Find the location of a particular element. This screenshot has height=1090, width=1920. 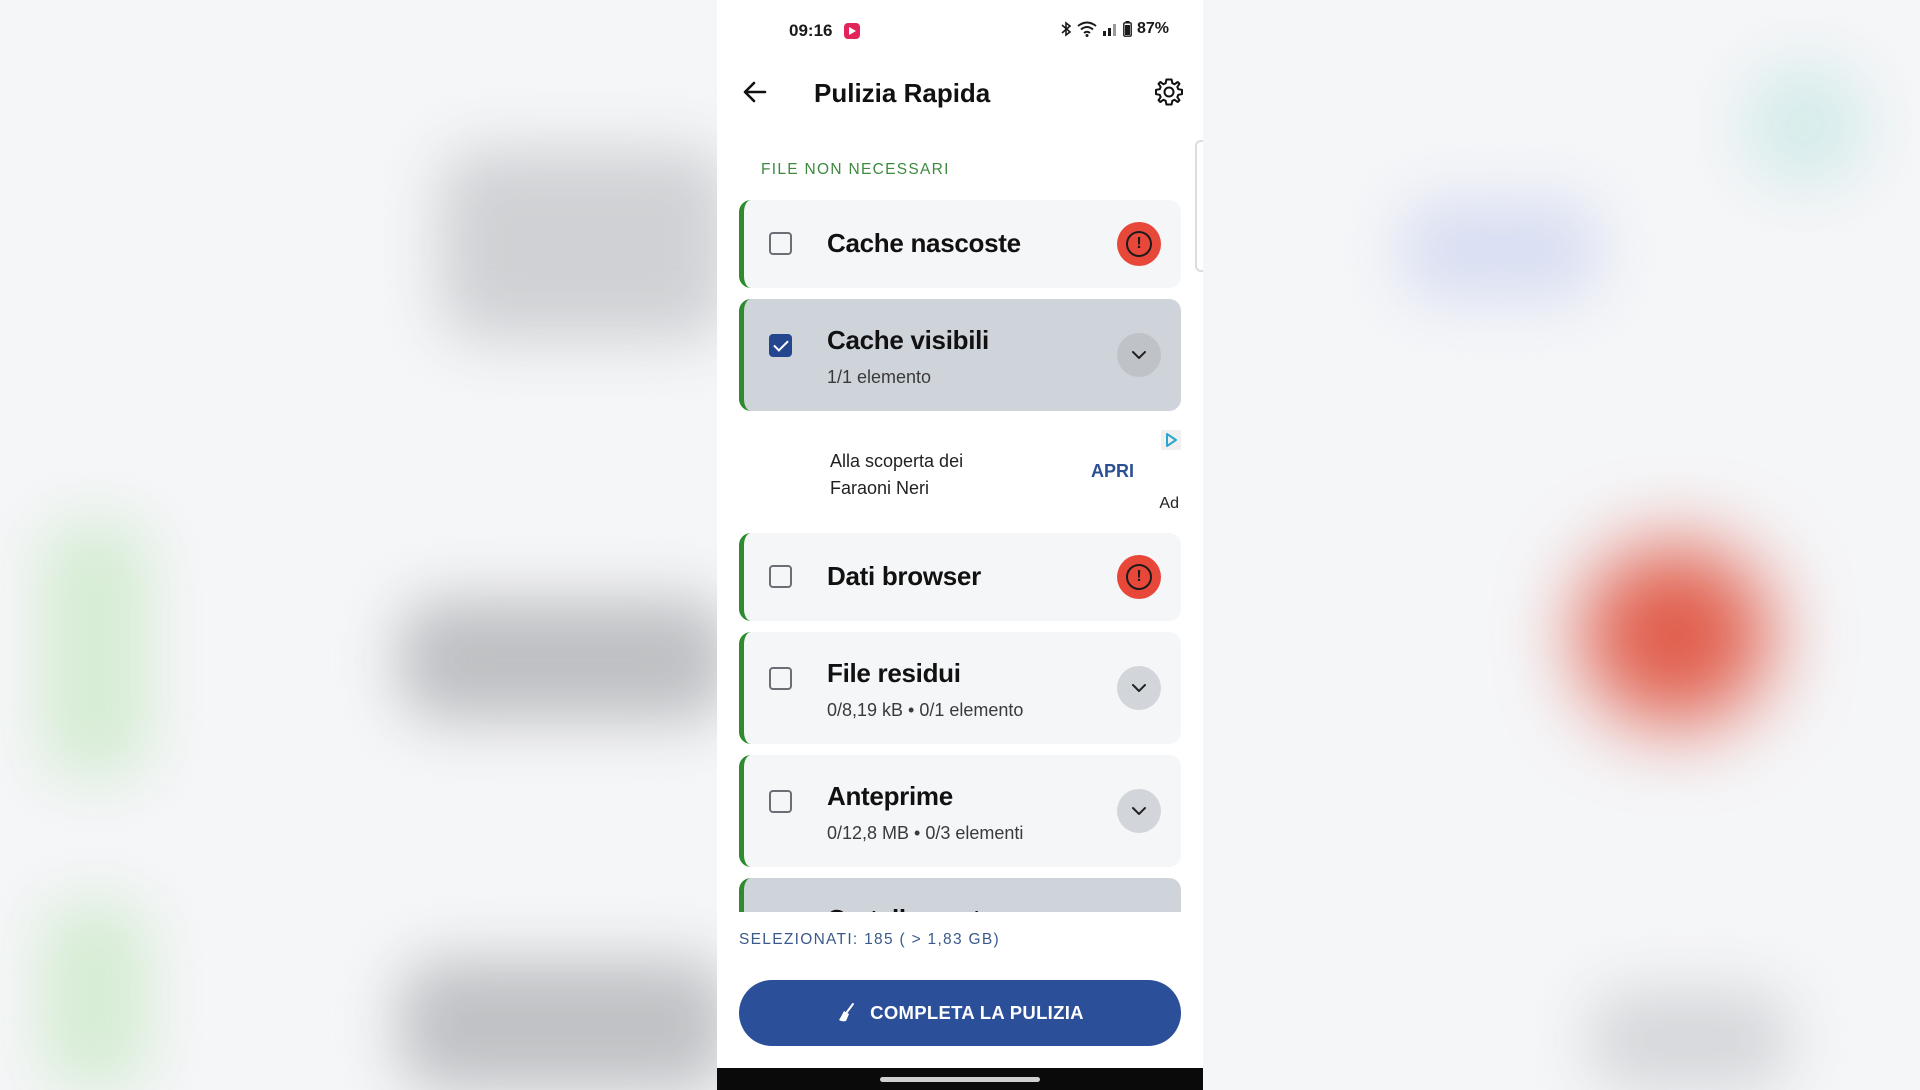

ad-text: Alla scoperta dei Faraoni Neri is located at coordinates (896, 475).